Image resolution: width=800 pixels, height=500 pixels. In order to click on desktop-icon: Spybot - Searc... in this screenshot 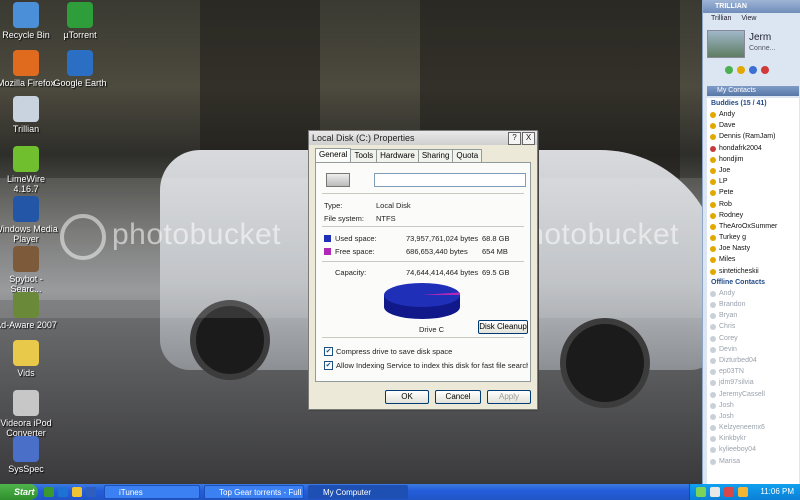, I will do `click(29, 270)`.